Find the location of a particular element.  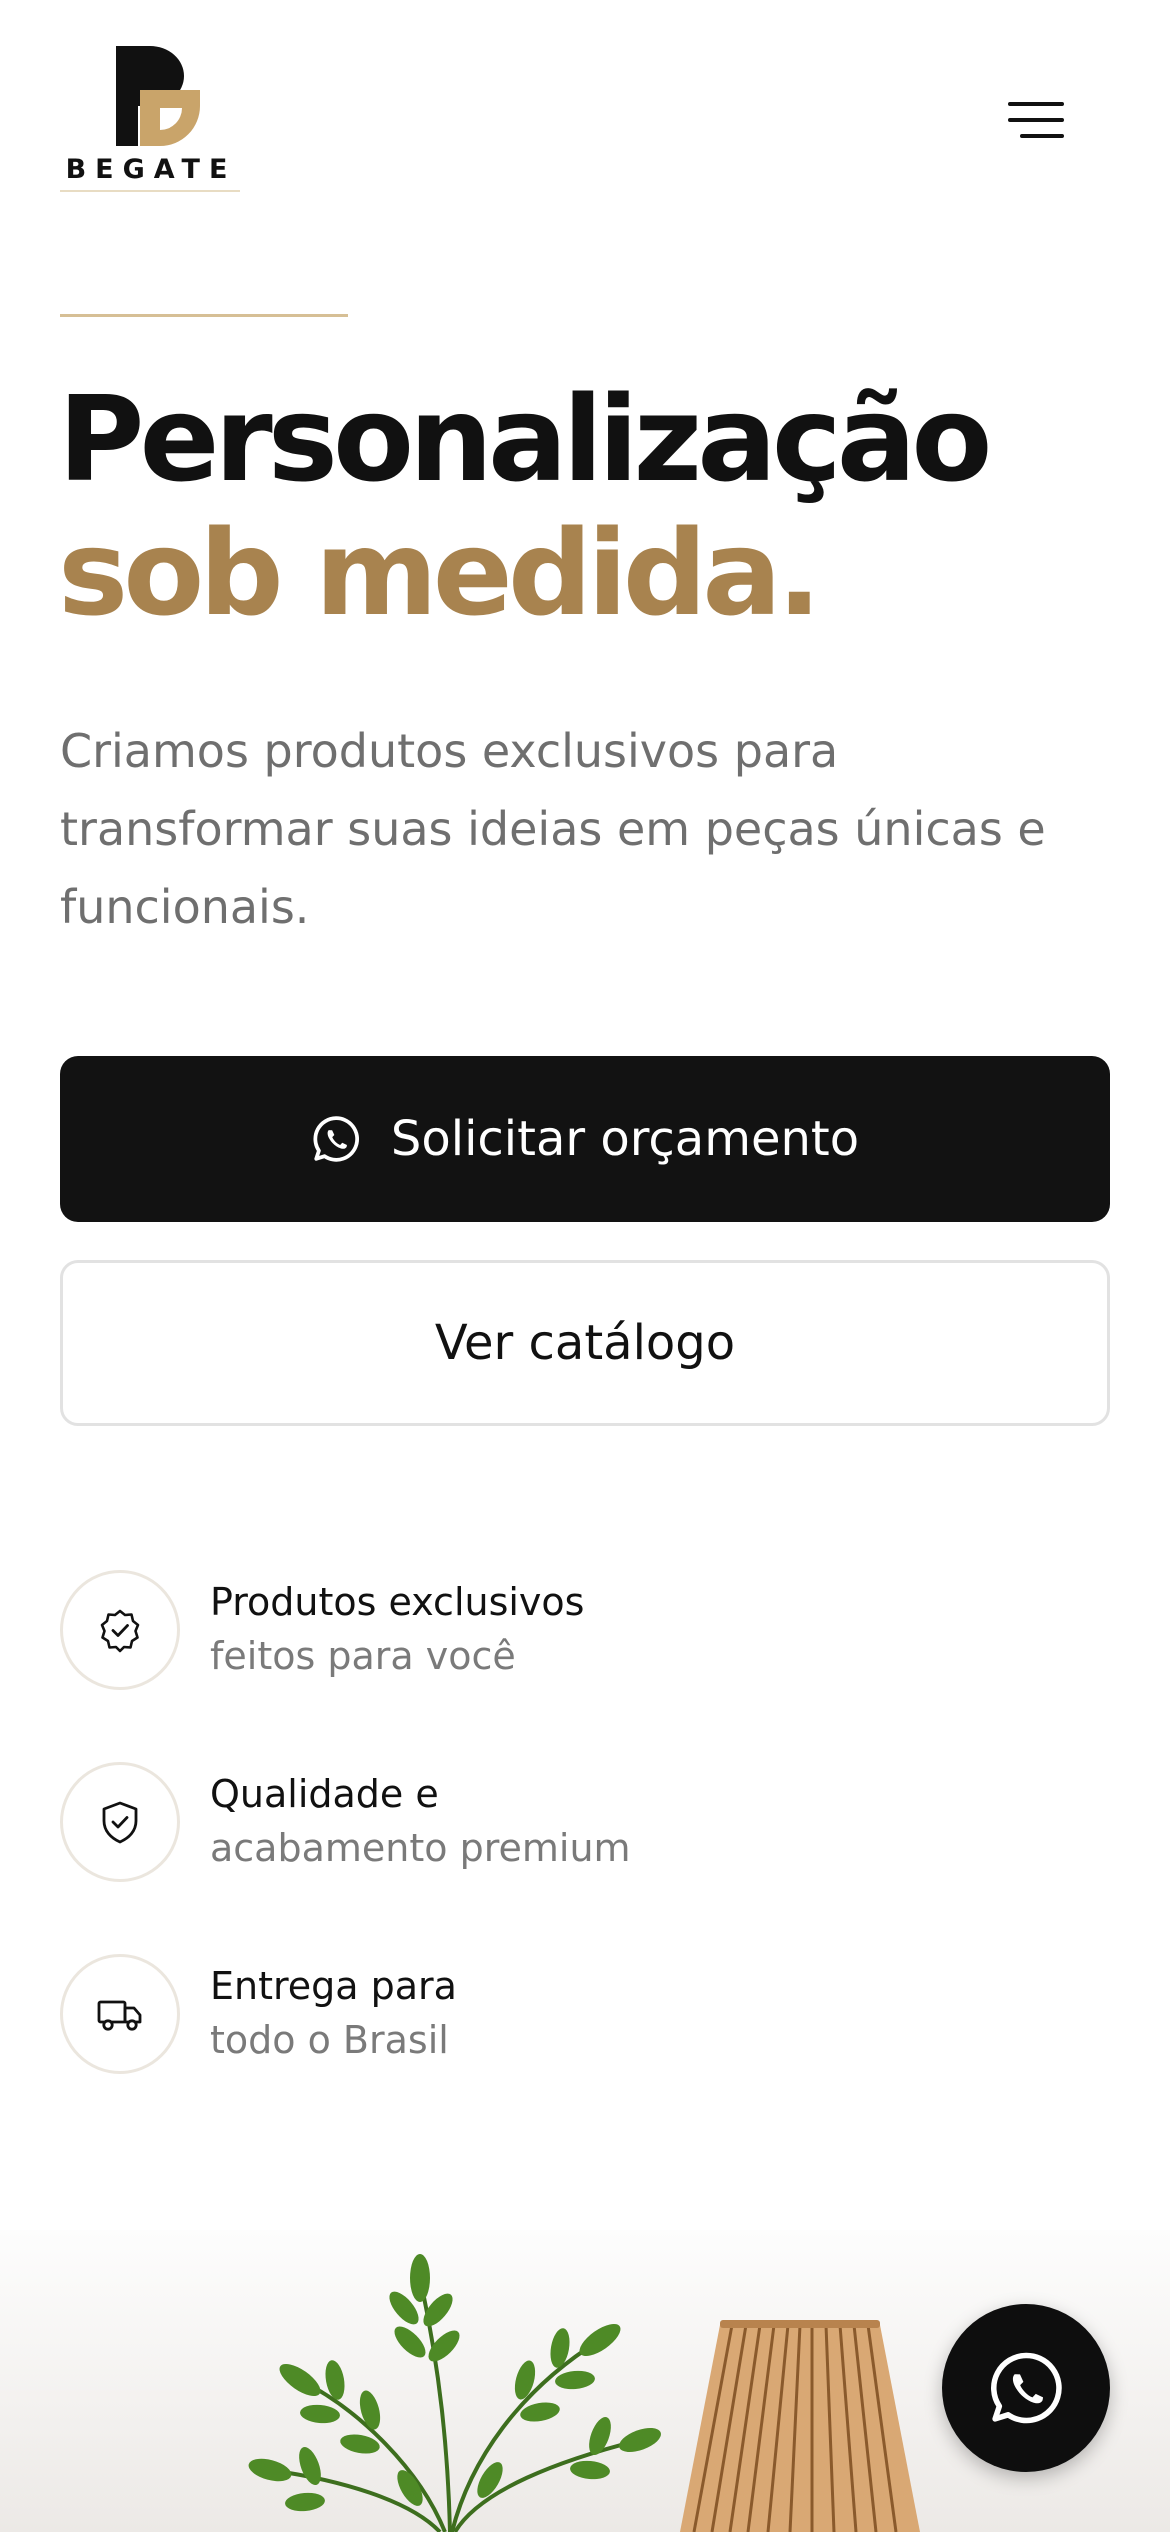

feature-item: Entrega para todo o Brasil is located at coordinates (585, 2014).